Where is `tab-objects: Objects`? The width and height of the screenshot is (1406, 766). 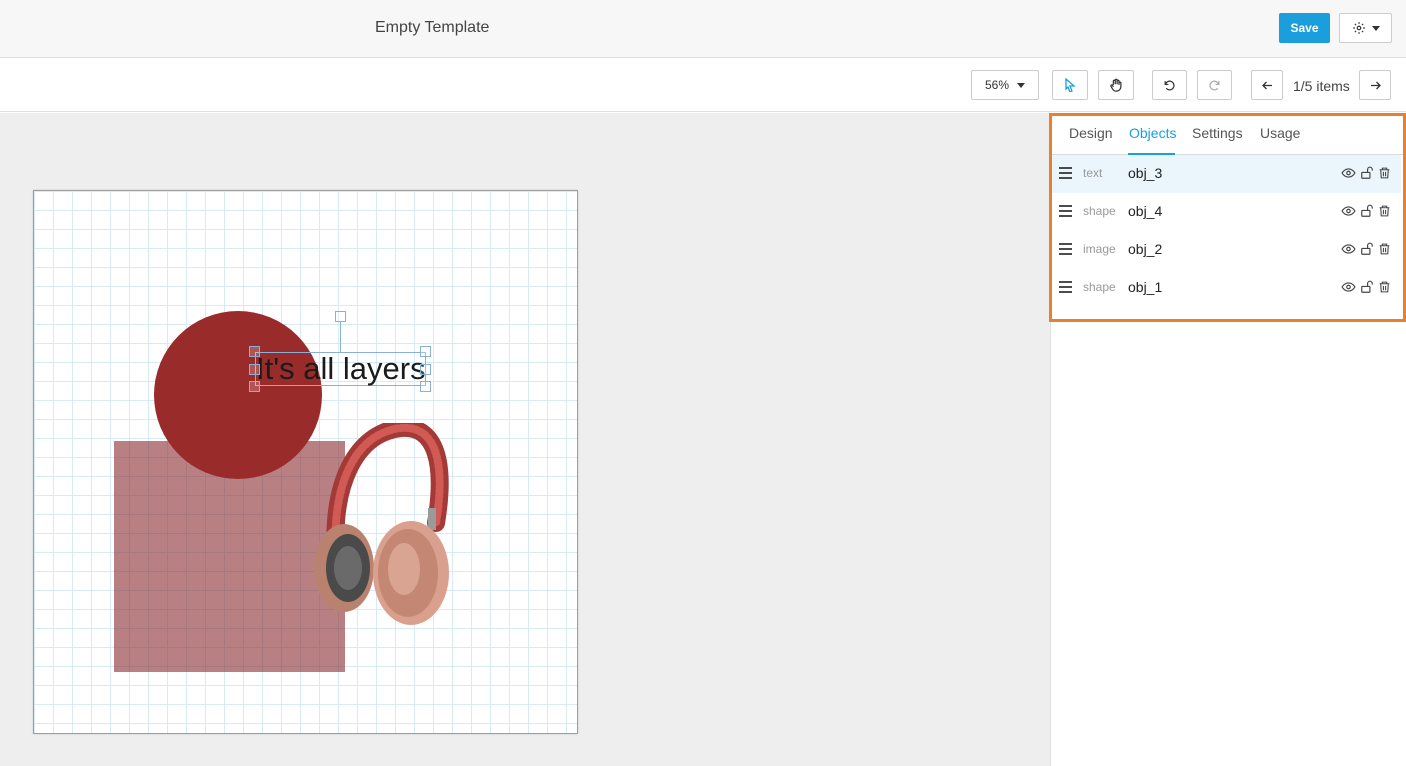
tab-objects: Objects is located at coordinates (1152, 133).